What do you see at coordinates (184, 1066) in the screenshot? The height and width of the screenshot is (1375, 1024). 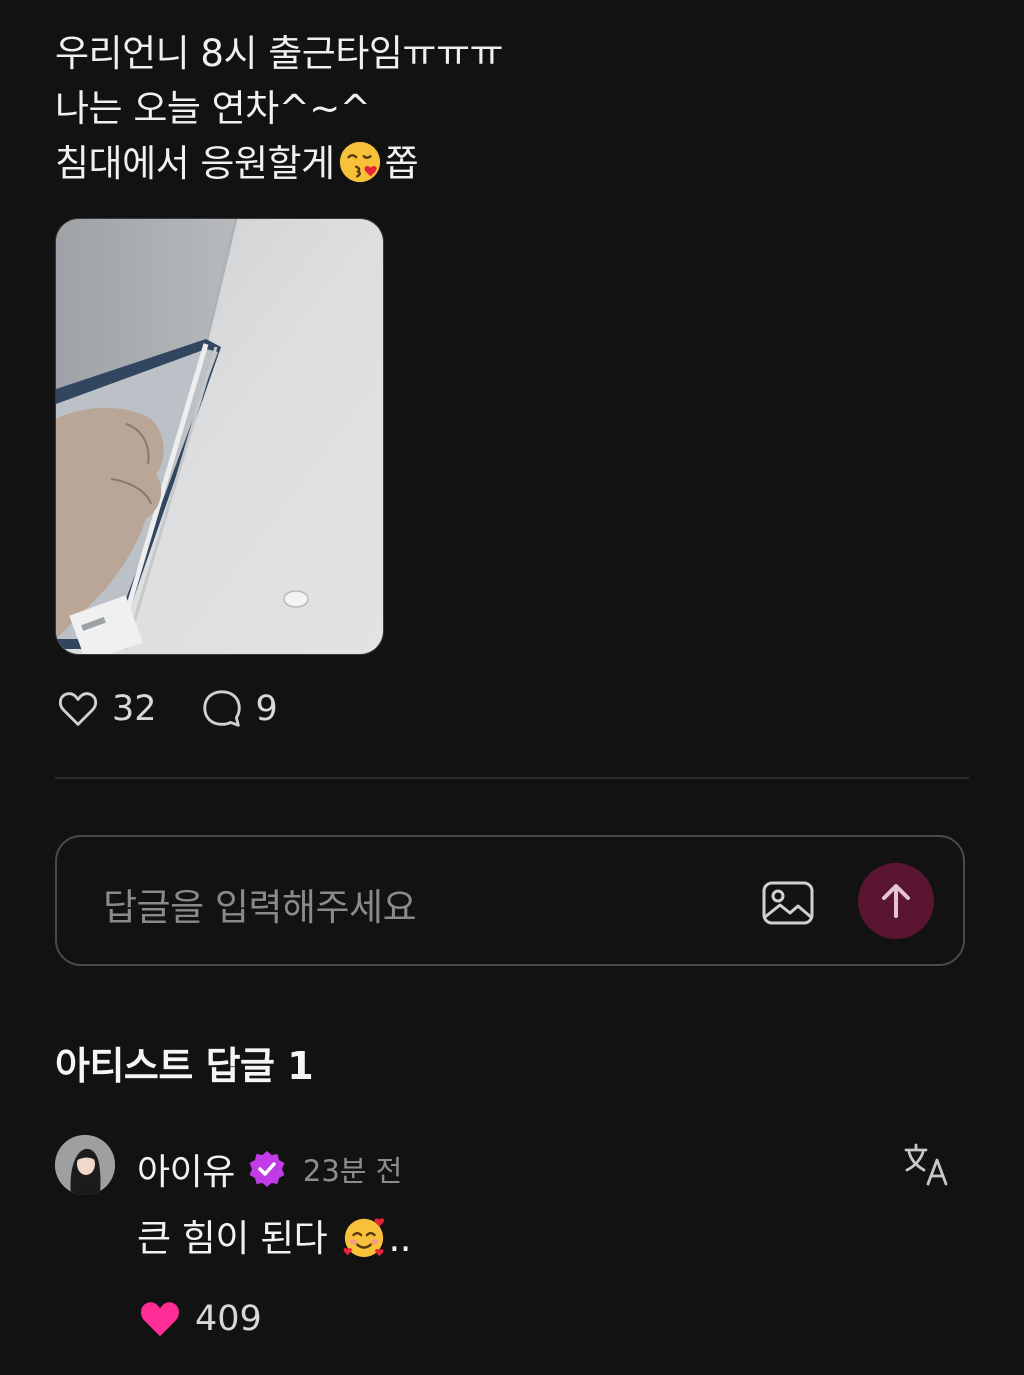 I see `artist-replies-title: 아티스트 답글 1` at bounding box center [184, 1066].